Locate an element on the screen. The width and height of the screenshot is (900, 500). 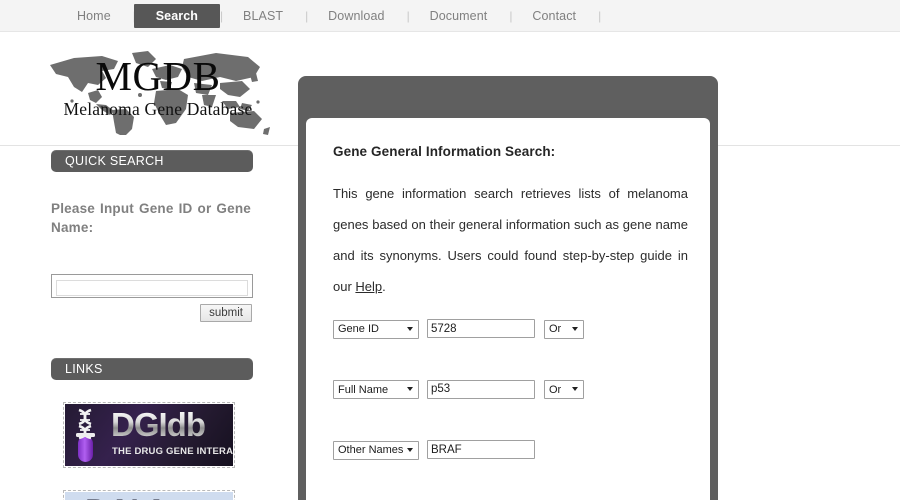
nav-item-document: Document is located at coordinates (459, 16).